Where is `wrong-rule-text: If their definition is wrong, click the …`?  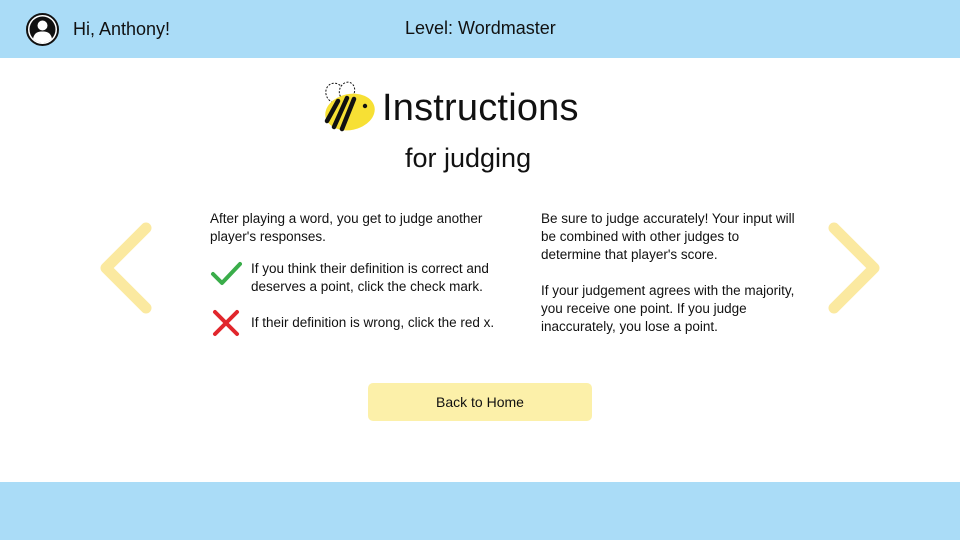 wrong-rule-text: If their definition is wrong, click the … is located at coordinates (373, 322).